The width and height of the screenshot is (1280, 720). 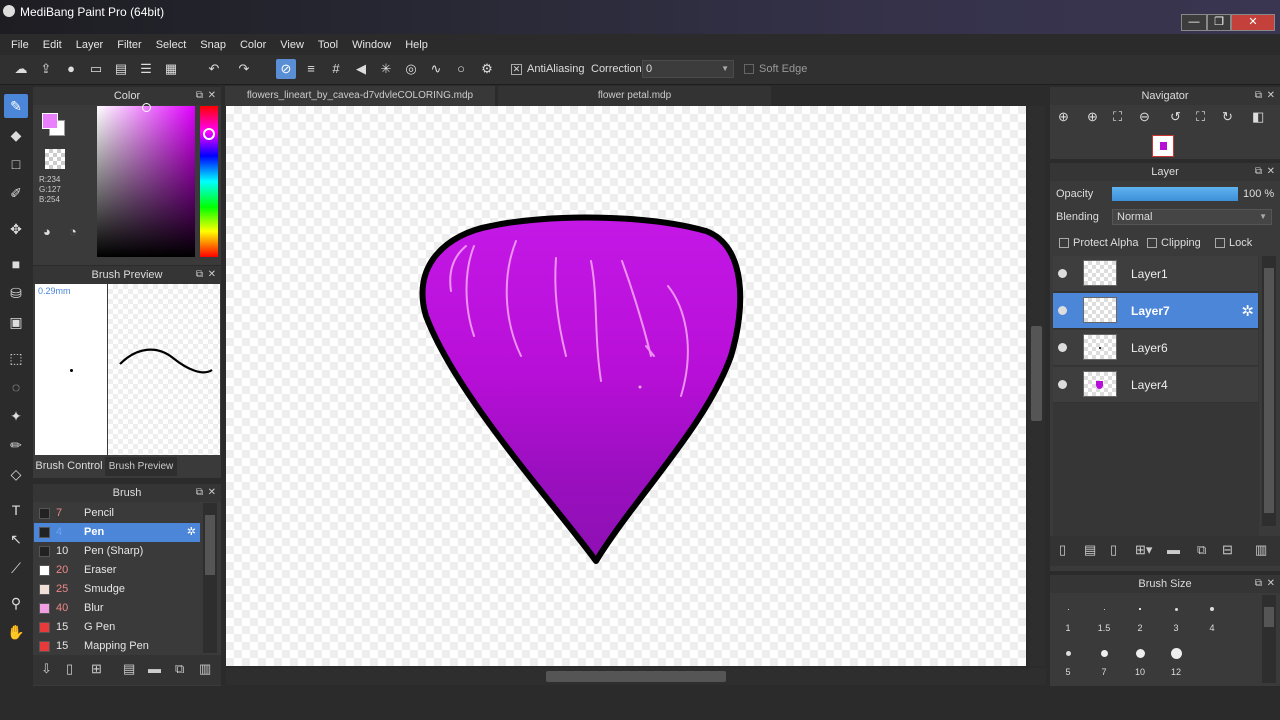 I want to click on duplicate-icon: ⧉, so click(x=179, y=669).